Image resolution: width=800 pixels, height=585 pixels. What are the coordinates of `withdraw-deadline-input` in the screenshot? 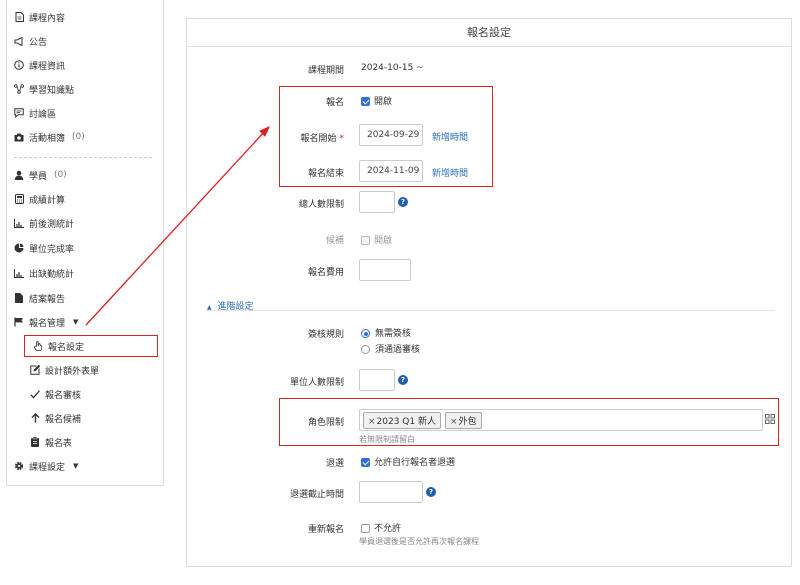 It's located at (391, 492).